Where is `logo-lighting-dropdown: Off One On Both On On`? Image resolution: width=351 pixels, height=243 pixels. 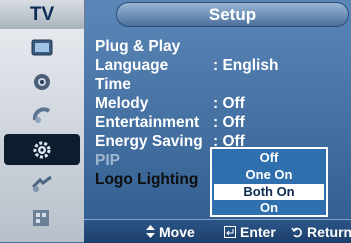 logo-lighting-dropdown: Off One On Both On On is located at coordinates (269, 182).